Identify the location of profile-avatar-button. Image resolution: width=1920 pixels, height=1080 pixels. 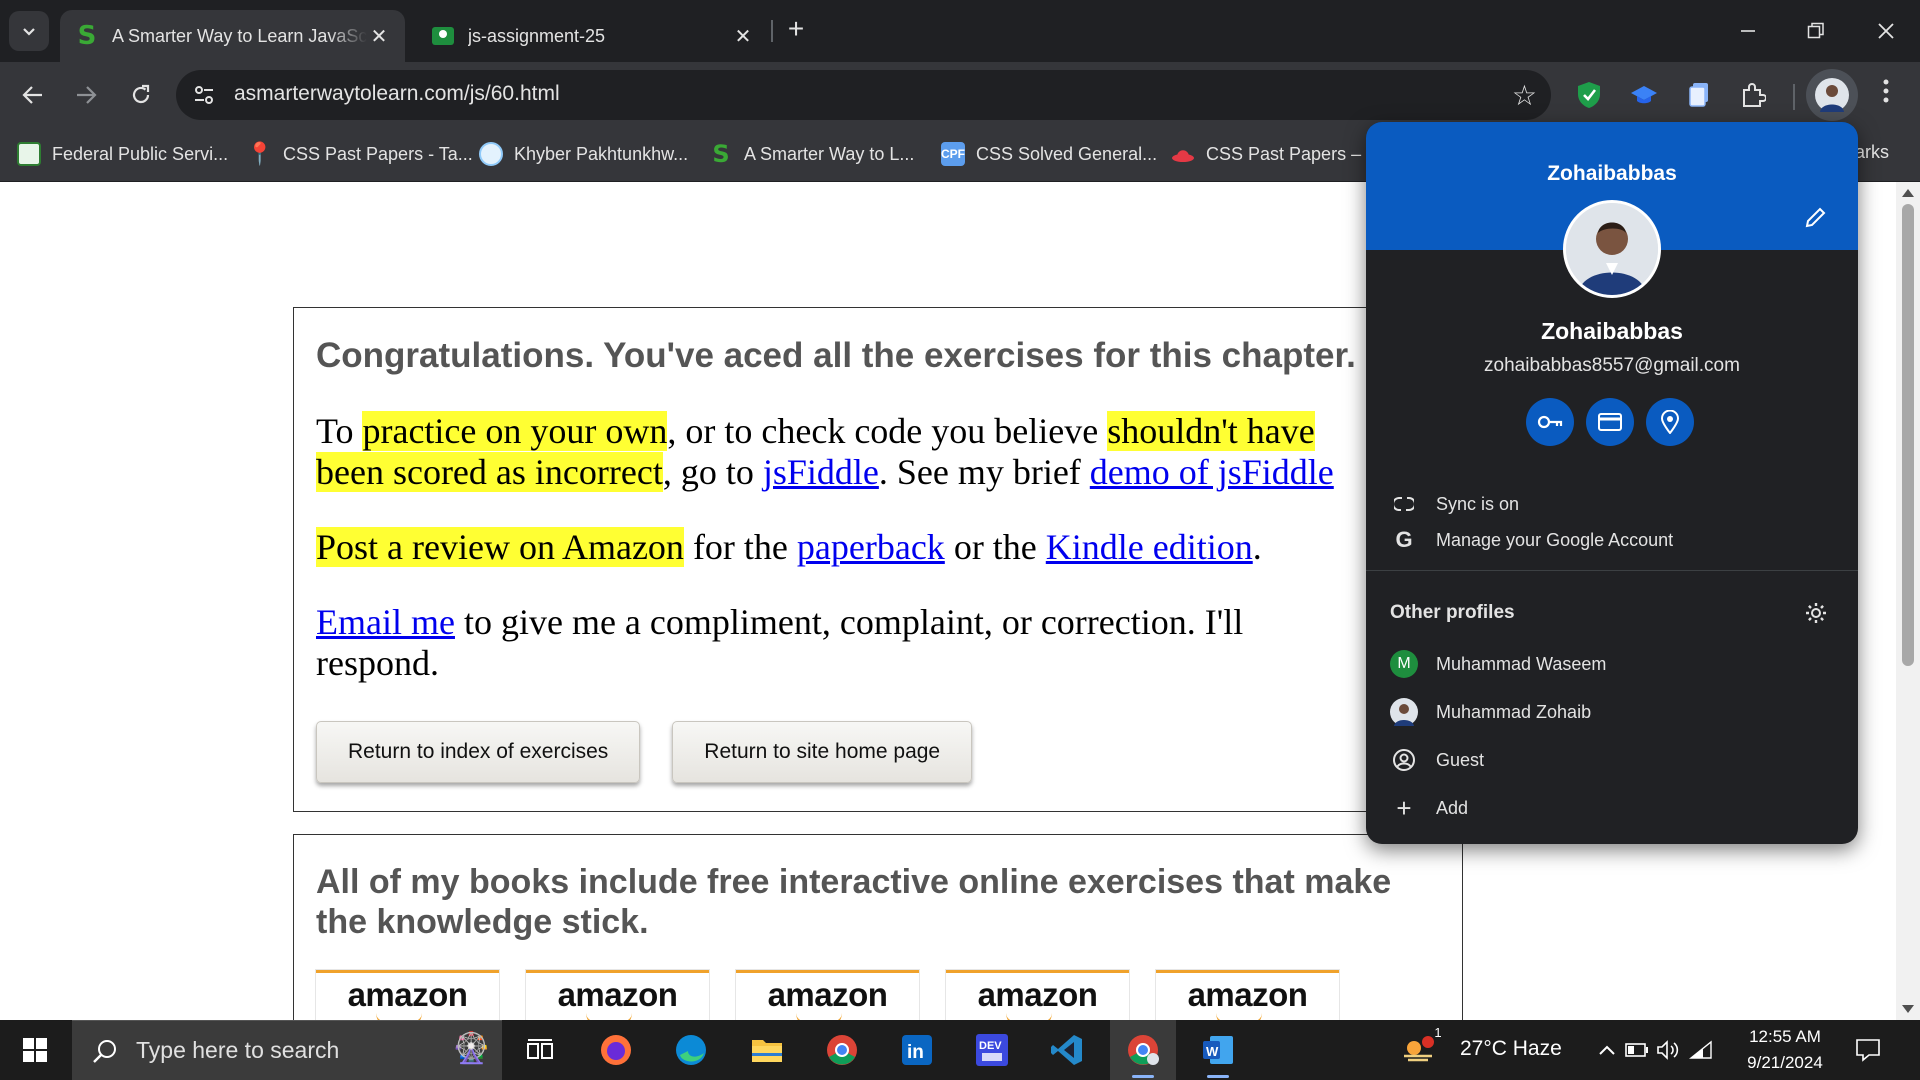
(1832, 95).